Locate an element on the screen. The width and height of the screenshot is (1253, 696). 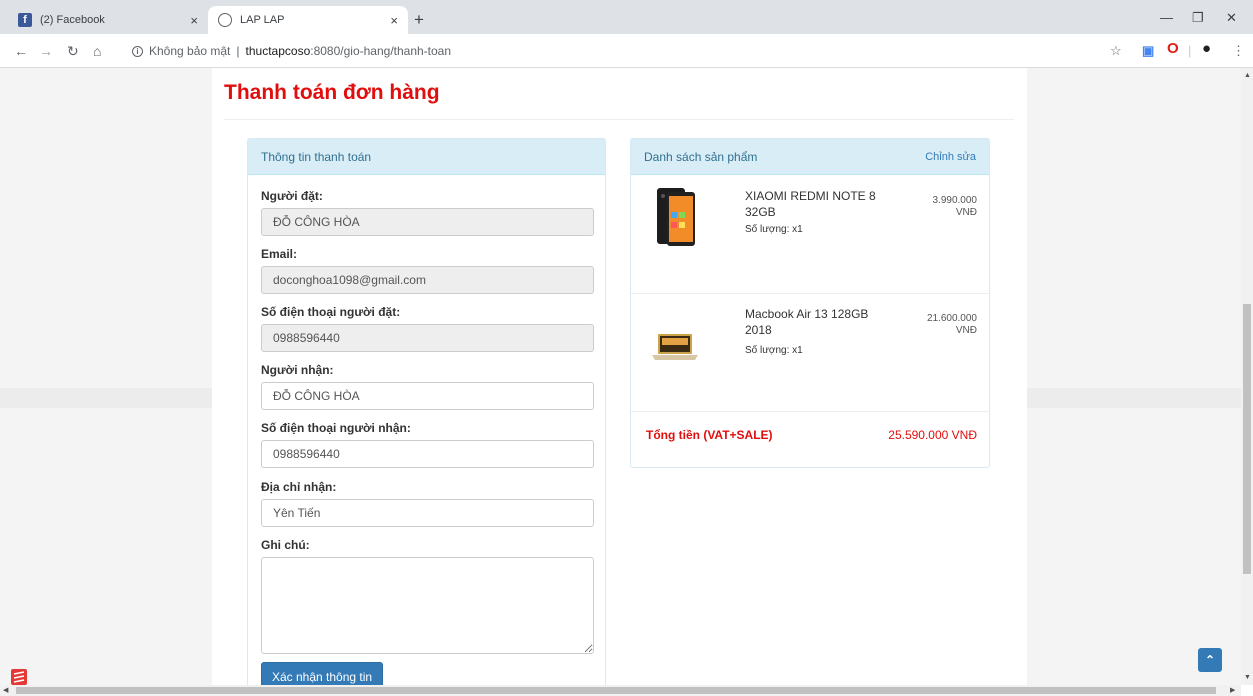
forward-icon: → is located at coordinates (46, 51).